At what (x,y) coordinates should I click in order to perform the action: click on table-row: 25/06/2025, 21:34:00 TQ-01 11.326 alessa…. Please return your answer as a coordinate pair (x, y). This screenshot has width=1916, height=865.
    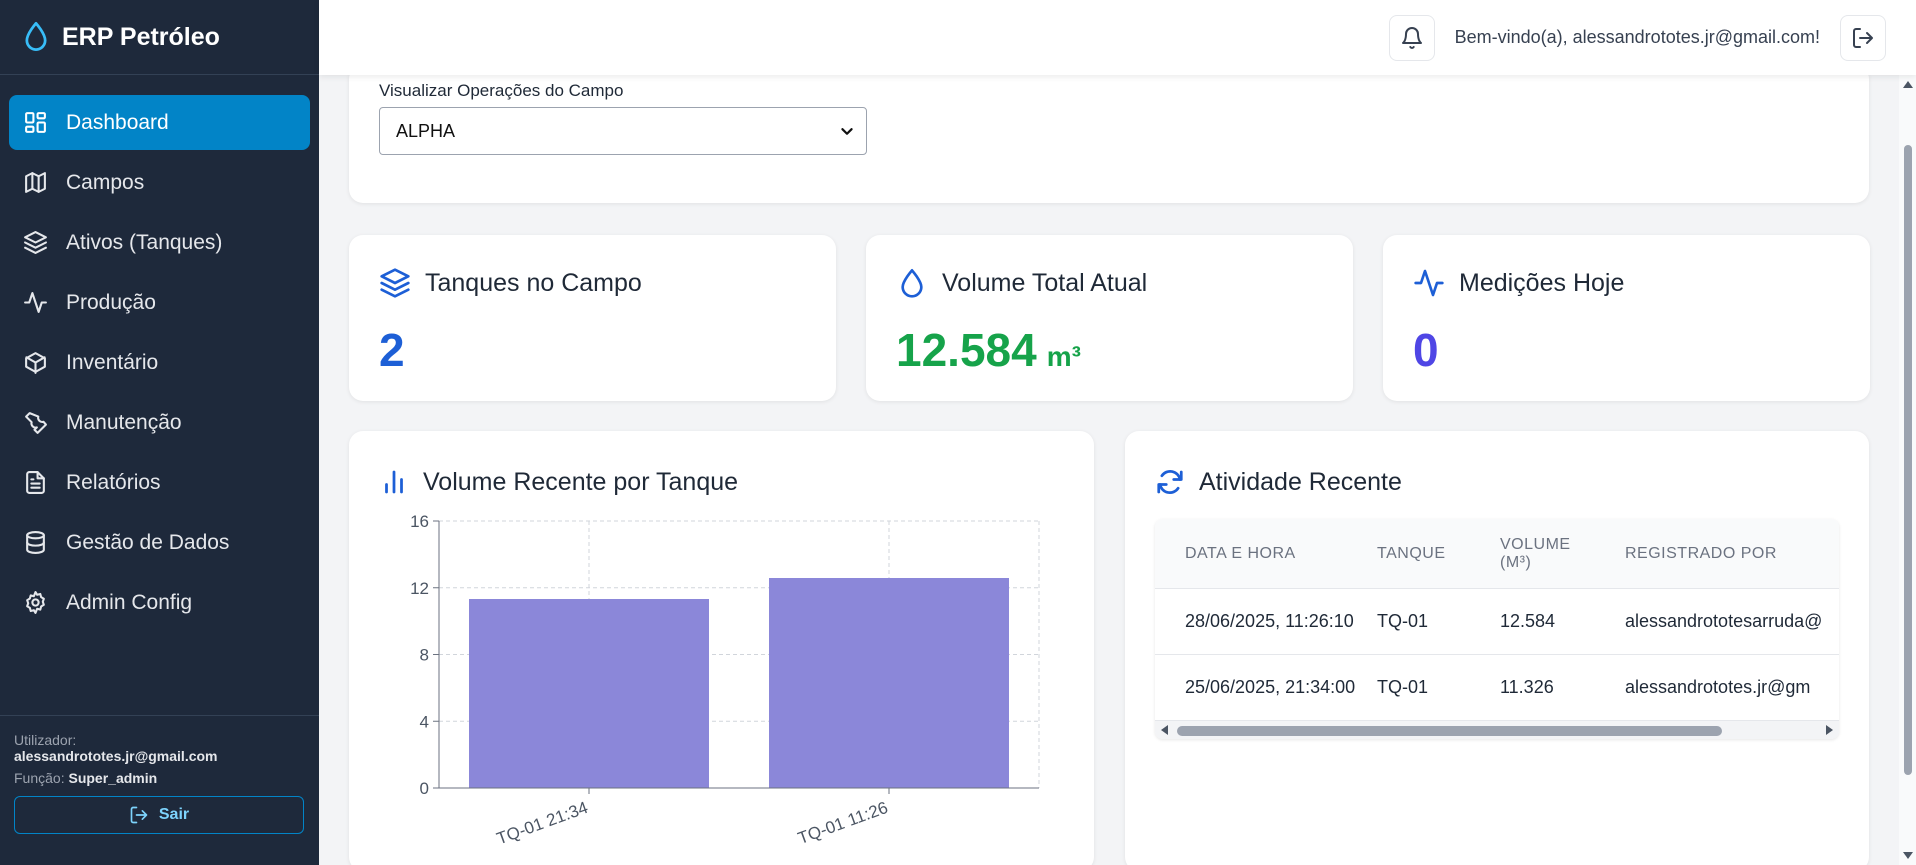
    Looking at the image, I should click on (1497, 688).